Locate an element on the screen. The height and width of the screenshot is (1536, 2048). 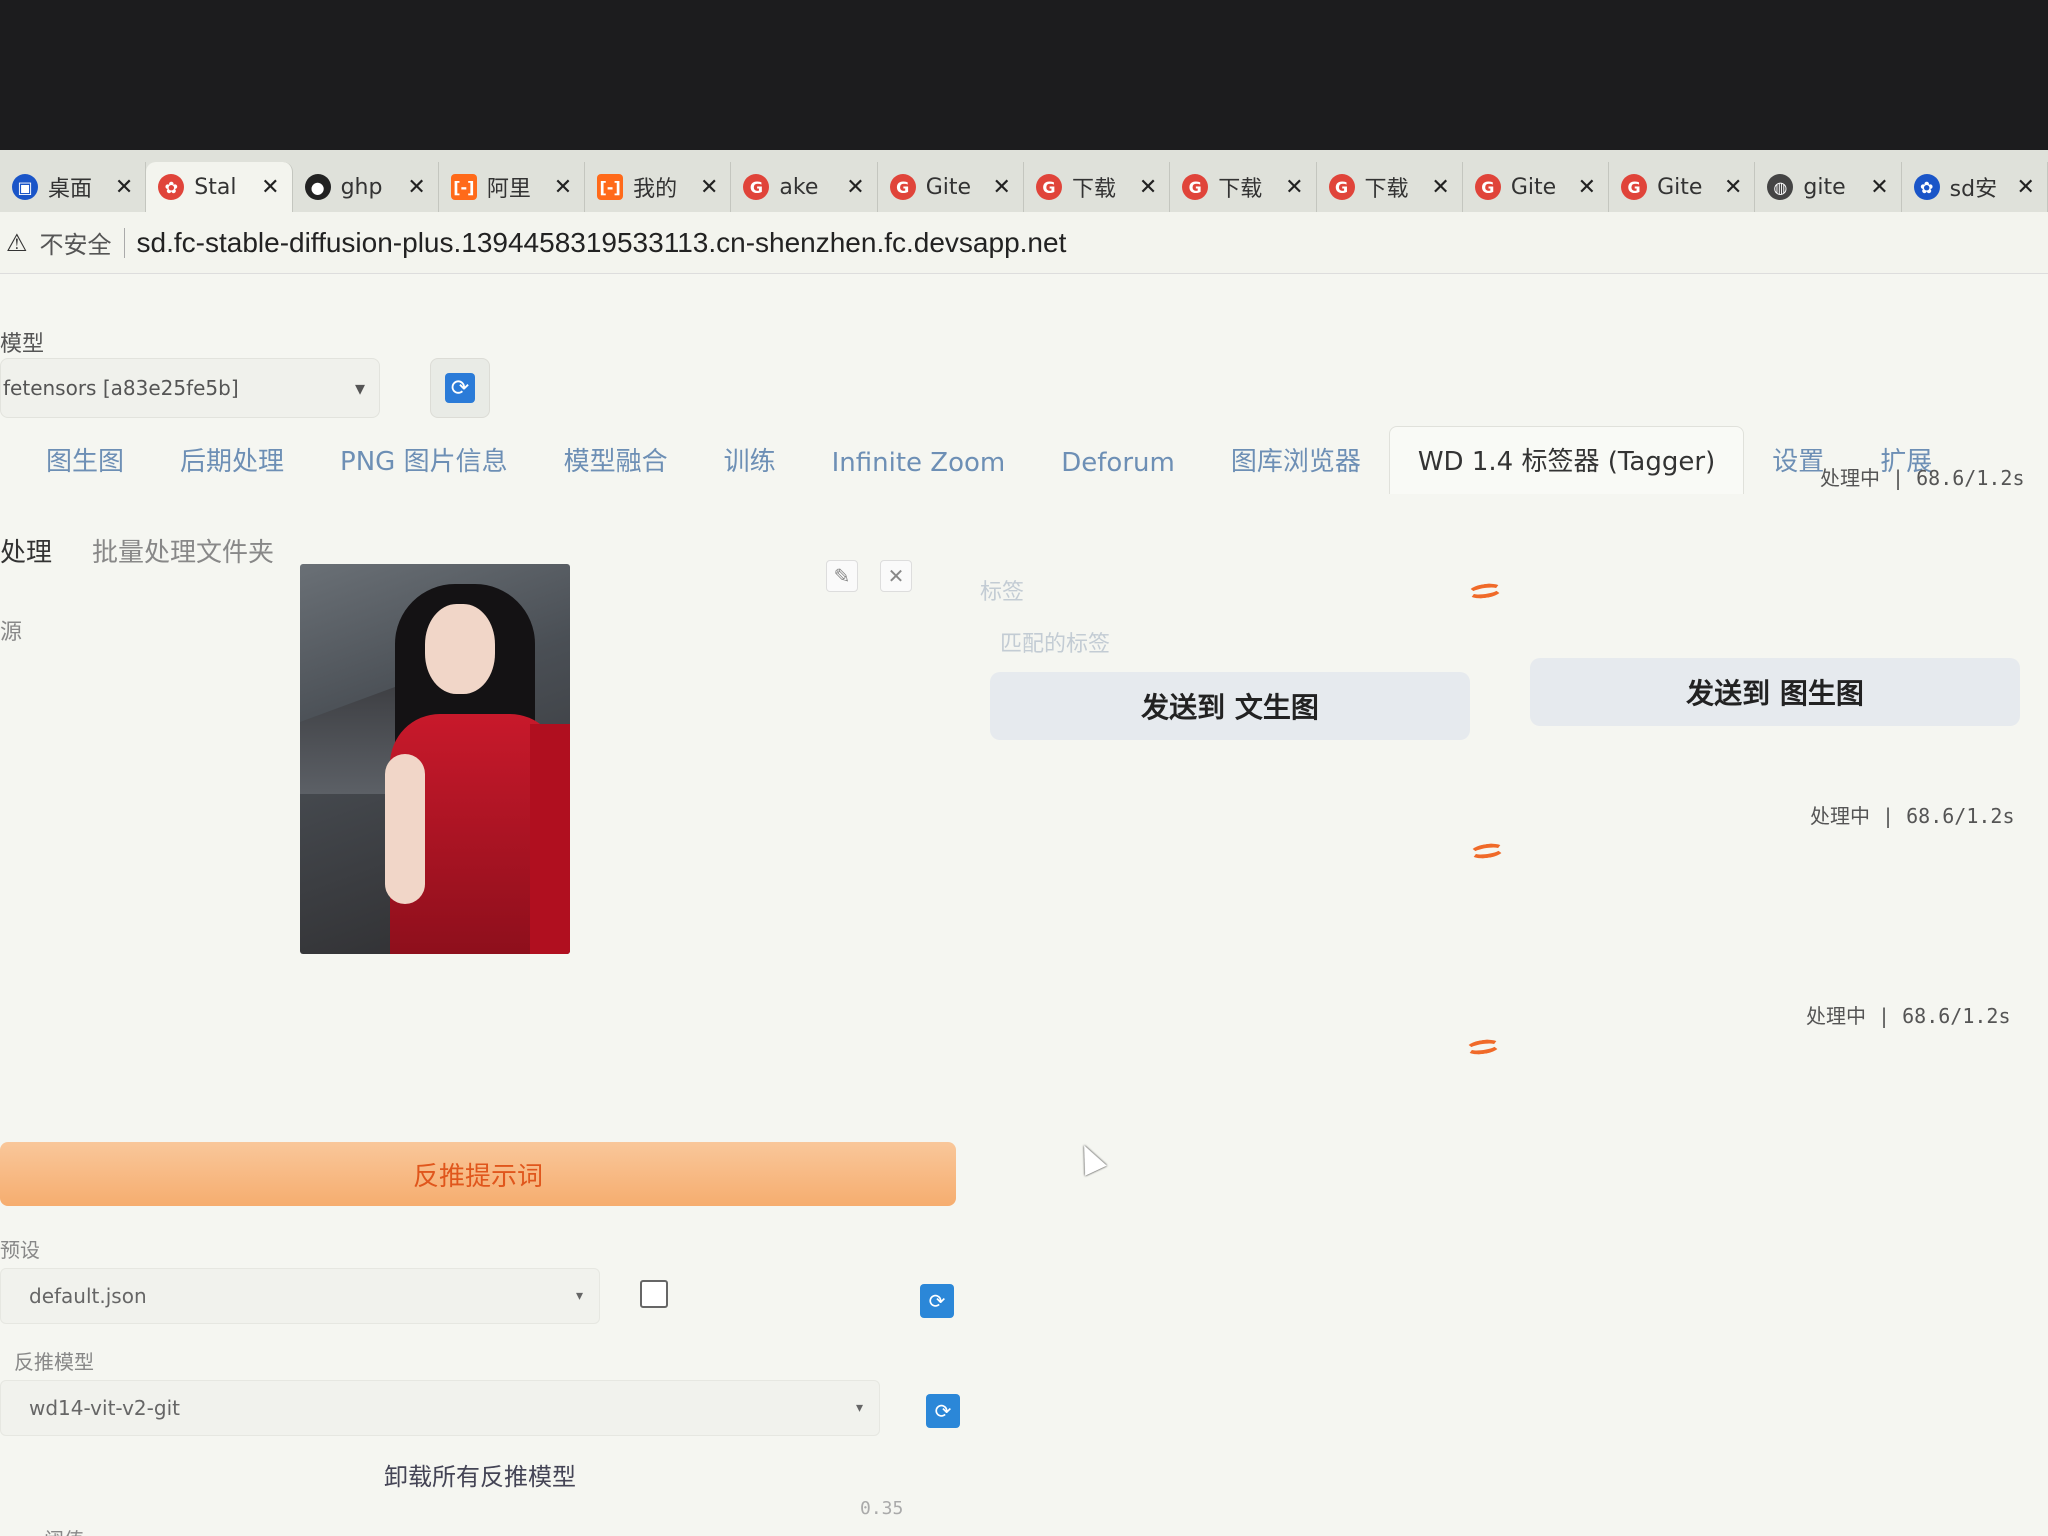
model-select: fetensors [a83e25fe5b] ▾ is located at coordinates (190, 388).